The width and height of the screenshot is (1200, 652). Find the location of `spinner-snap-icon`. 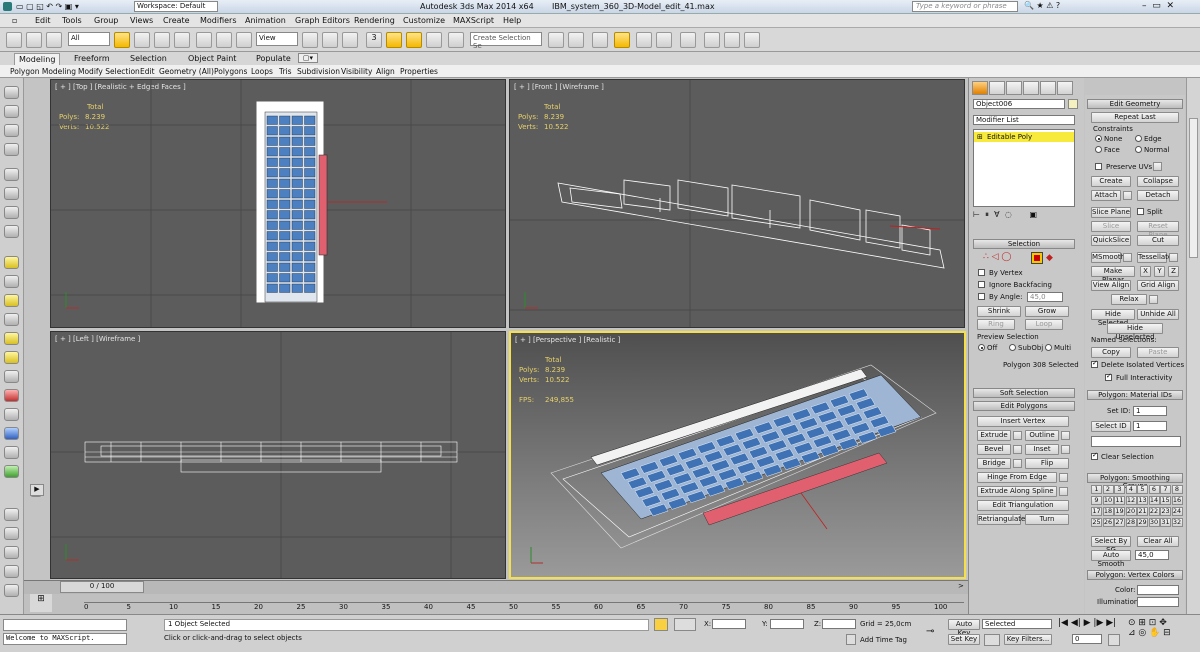

spinner-snap-icon is located at coordinates (434, 40).